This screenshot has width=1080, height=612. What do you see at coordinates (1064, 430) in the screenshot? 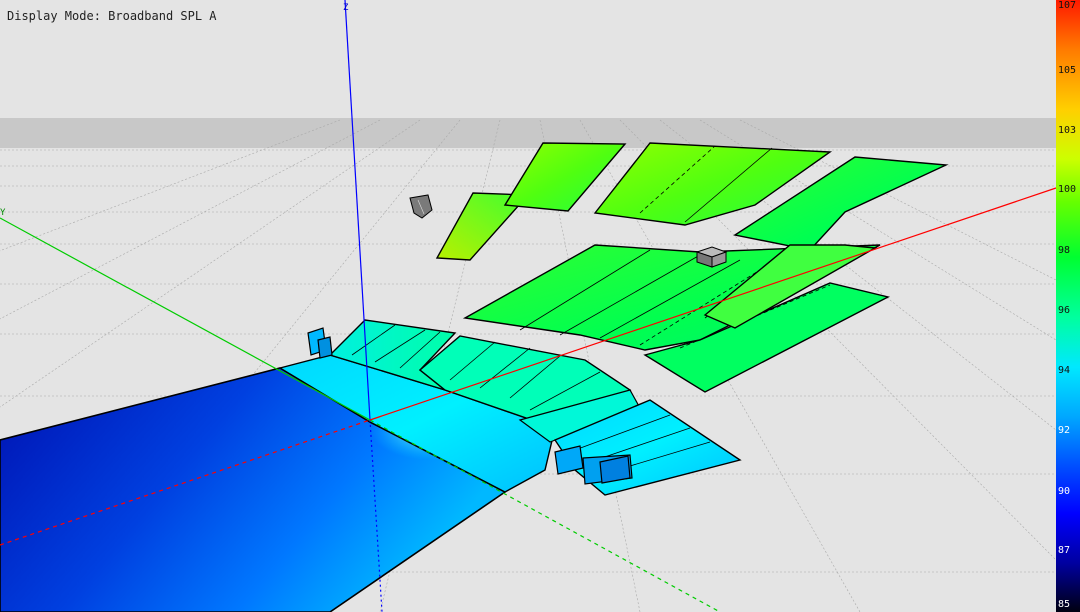
I see `colorbar-tick: 92` at bounding box center [1064, 430].